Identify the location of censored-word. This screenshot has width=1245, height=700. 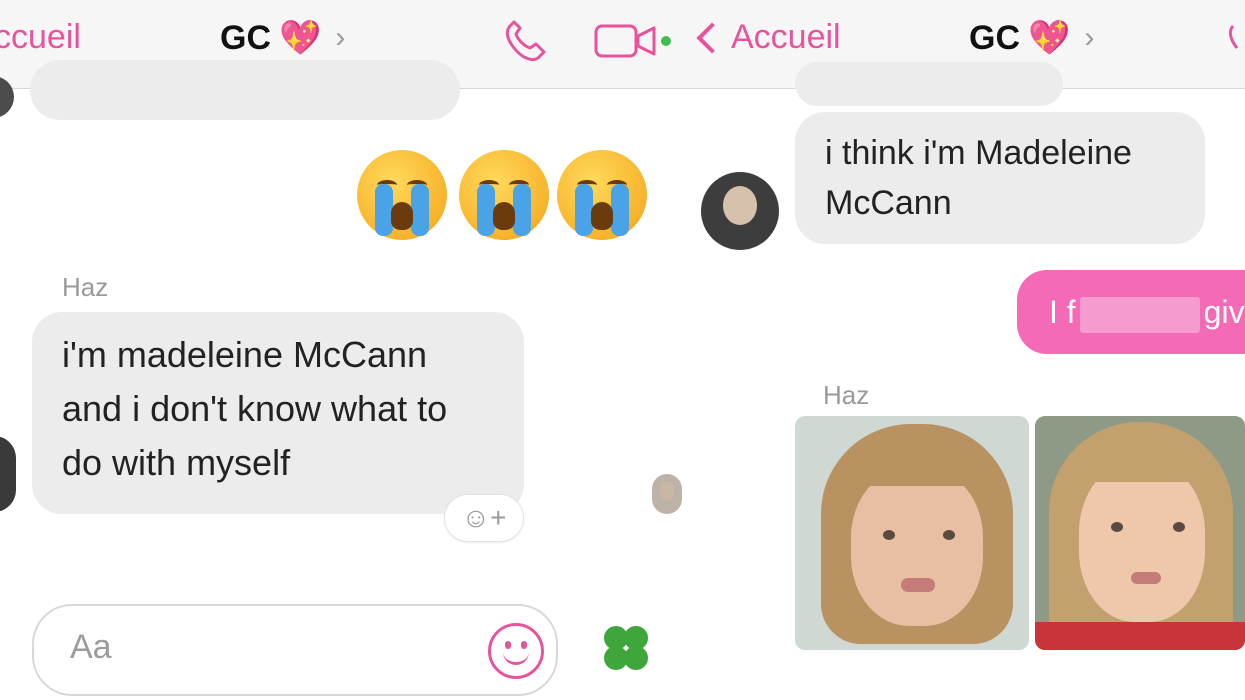
(1139, 314).